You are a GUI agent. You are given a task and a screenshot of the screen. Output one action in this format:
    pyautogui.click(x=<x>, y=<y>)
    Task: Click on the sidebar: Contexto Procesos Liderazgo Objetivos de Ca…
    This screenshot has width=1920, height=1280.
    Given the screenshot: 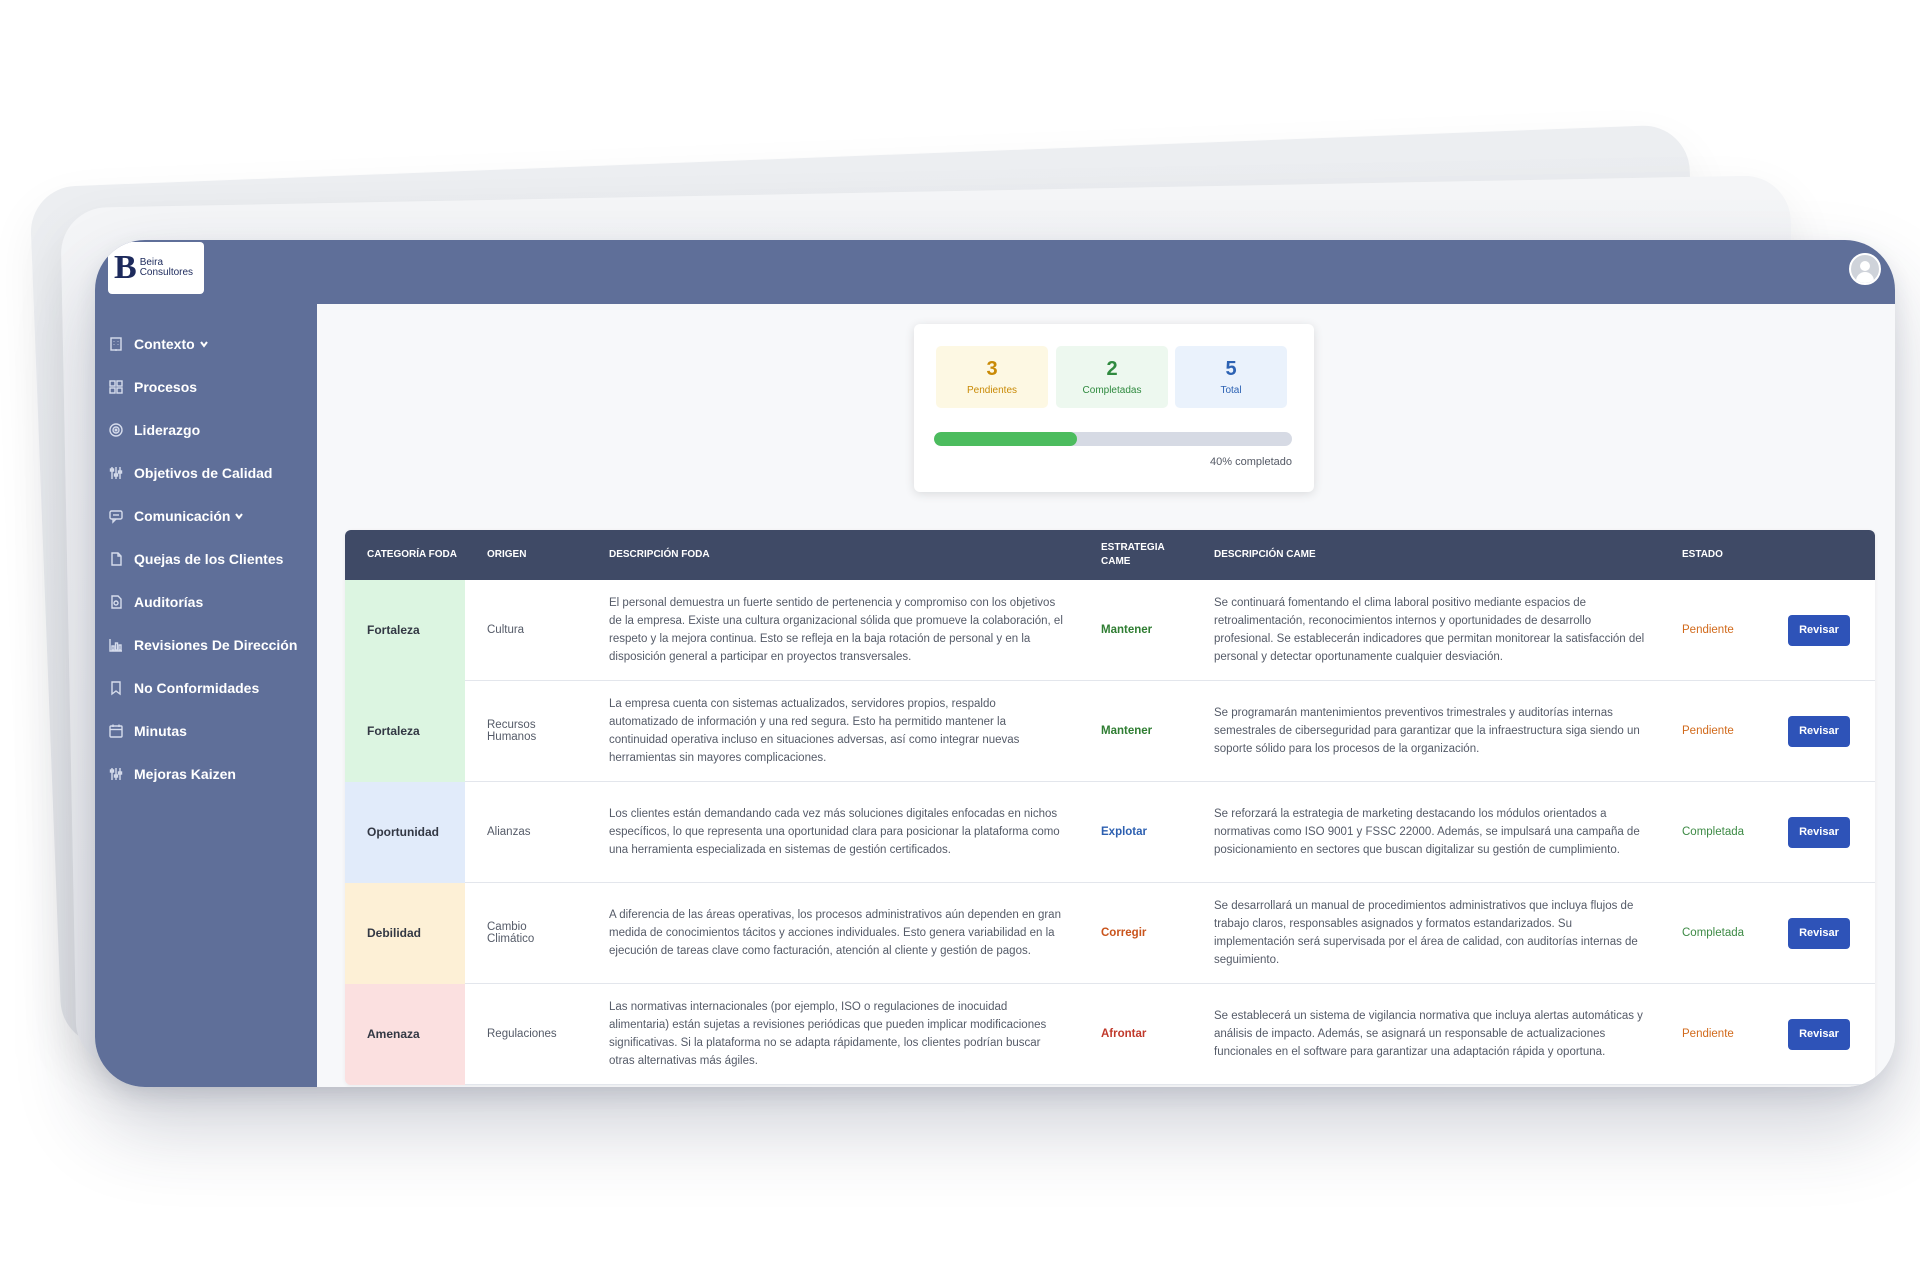 What is the action you would take?
    pyautogui.click(x=206, y=695)
    